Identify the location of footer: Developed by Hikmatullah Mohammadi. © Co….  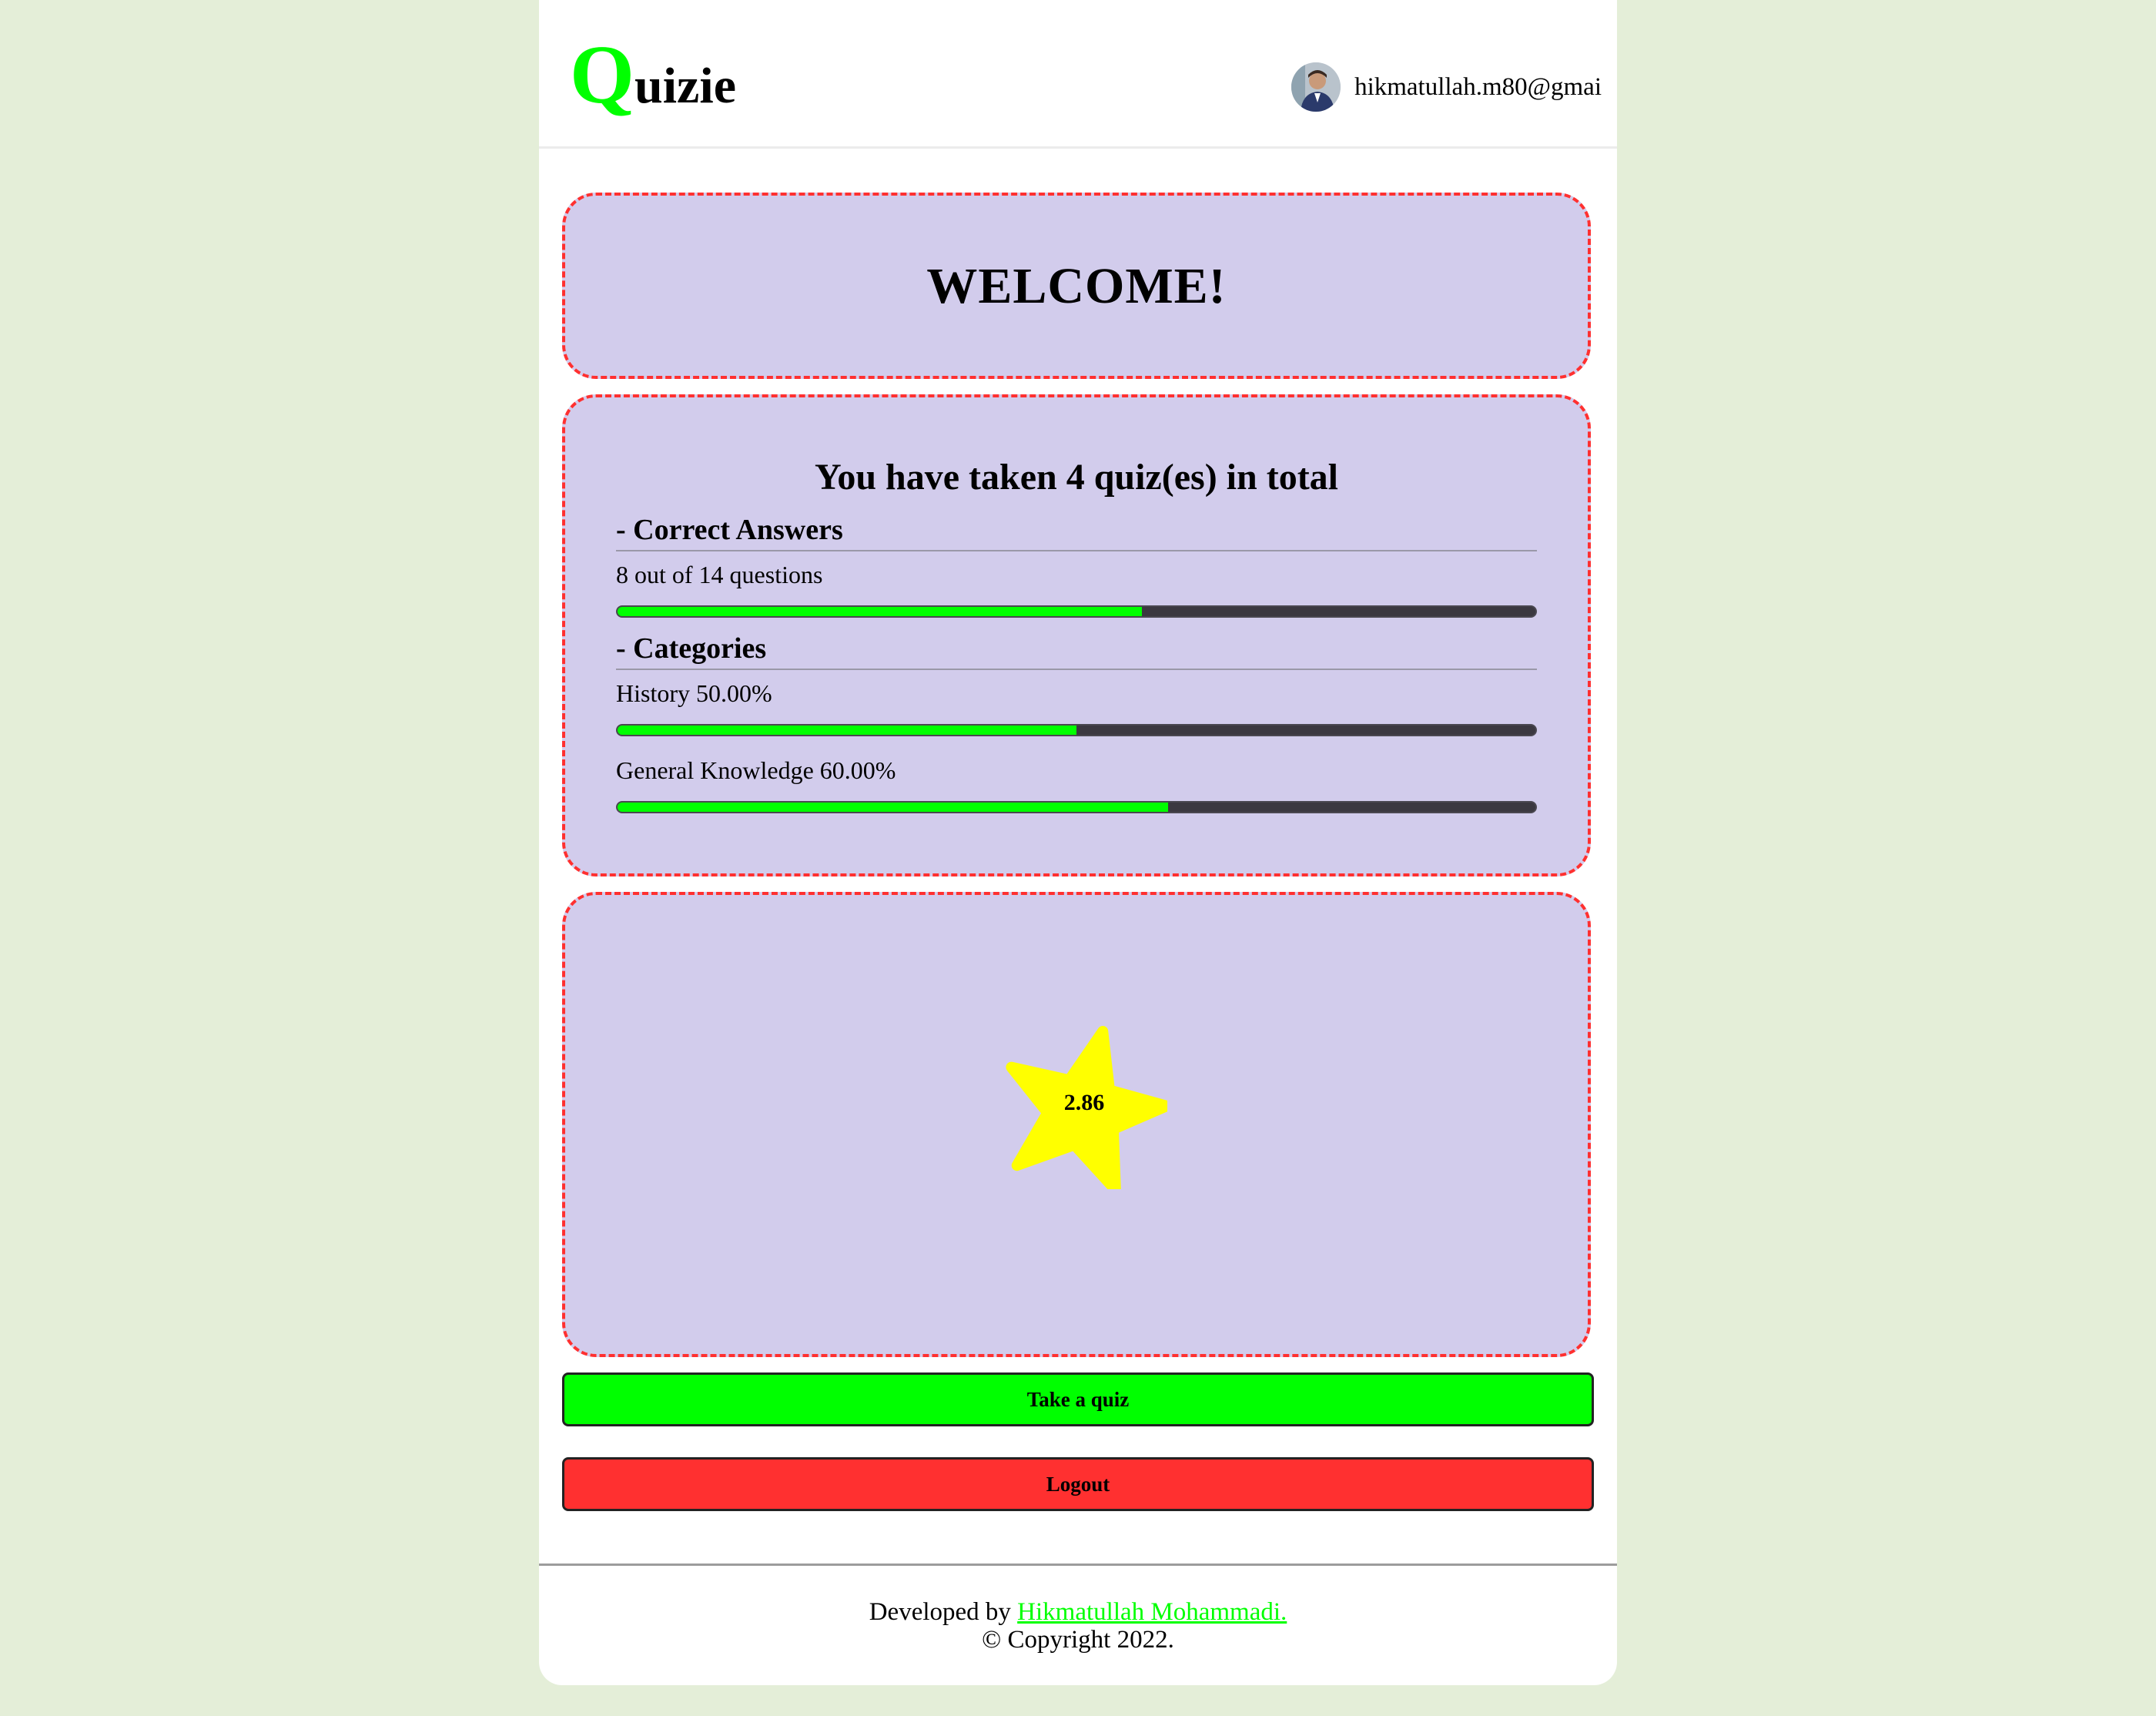
(1078, 1623).